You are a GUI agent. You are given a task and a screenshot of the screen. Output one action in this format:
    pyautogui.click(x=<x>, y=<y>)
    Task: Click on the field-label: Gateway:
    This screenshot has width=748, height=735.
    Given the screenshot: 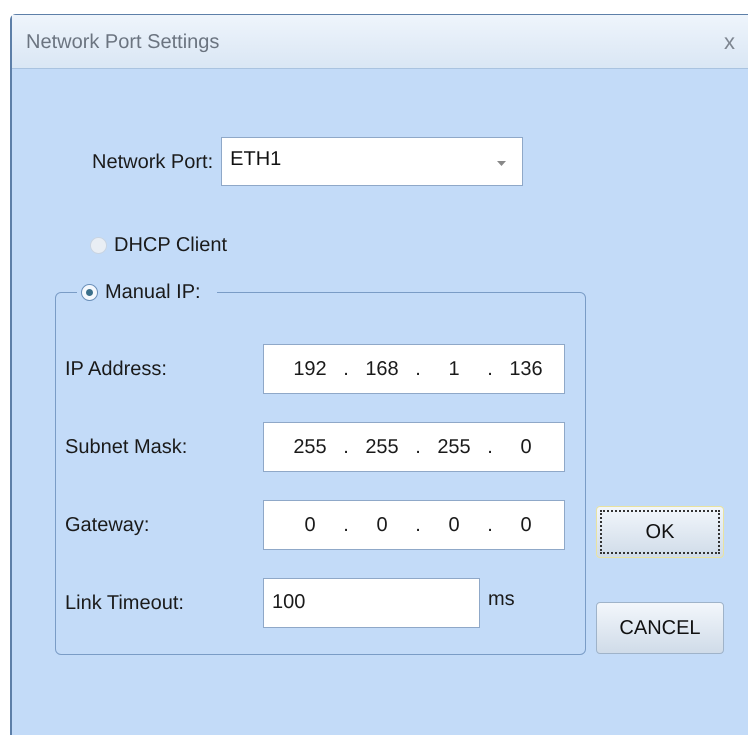 What is the action you would take?
    pyautogui.click(x=107, y=525)
    